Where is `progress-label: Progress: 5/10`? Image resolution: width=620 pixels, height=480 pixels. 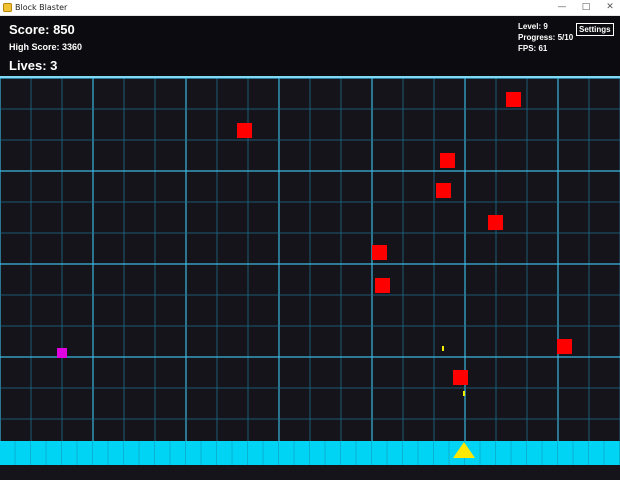
progress-label: Progress: 5/10 is located at coordinates (546, 37).